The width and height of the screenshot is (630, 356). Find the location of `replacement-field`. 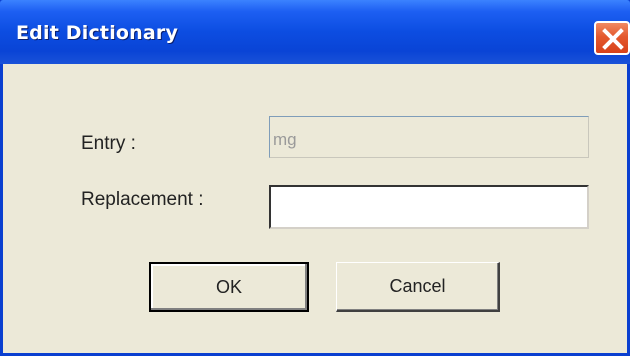

replacement-field is located at coordinates (429, 207).